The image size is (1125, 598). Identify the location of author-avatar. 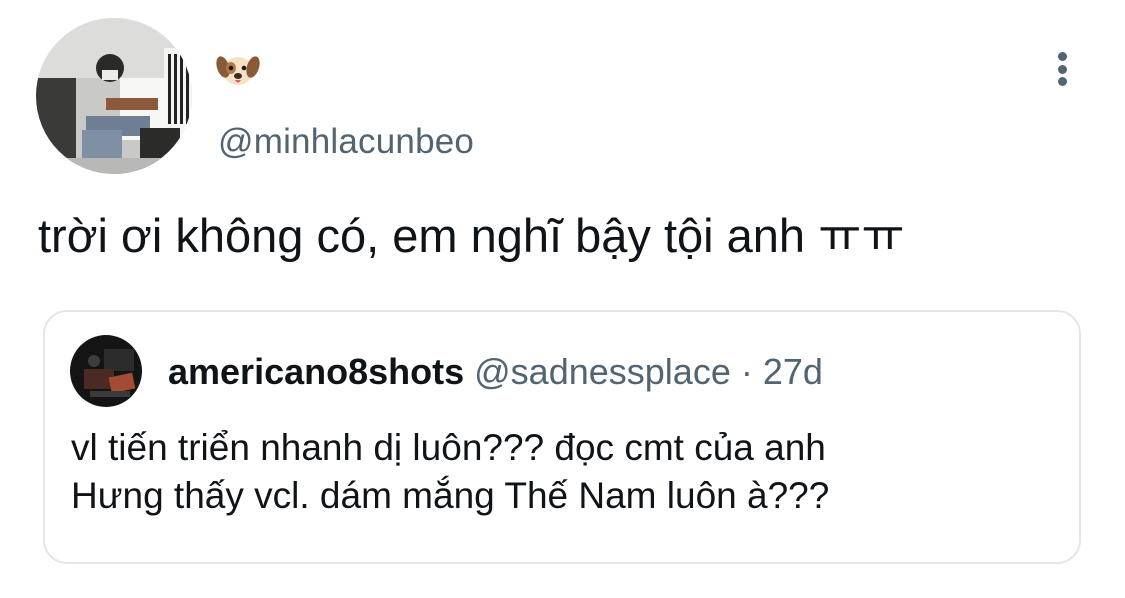
(114, 96).